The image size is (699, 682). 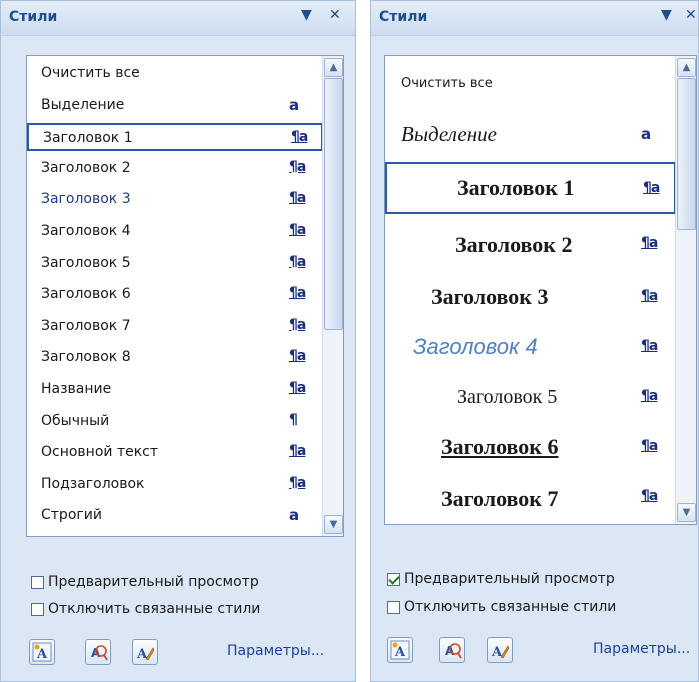 What do you see at coordinates (293, 419) in the screenshot?
I see `paragraph-style-icon: ¶` at bounding box center [293, 419].